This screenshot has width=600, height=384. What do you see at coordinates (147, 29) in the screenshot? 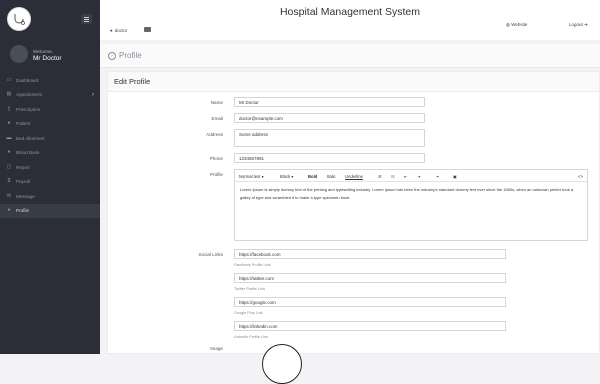
I see `mail-icon` at bounding box center [147, 29].